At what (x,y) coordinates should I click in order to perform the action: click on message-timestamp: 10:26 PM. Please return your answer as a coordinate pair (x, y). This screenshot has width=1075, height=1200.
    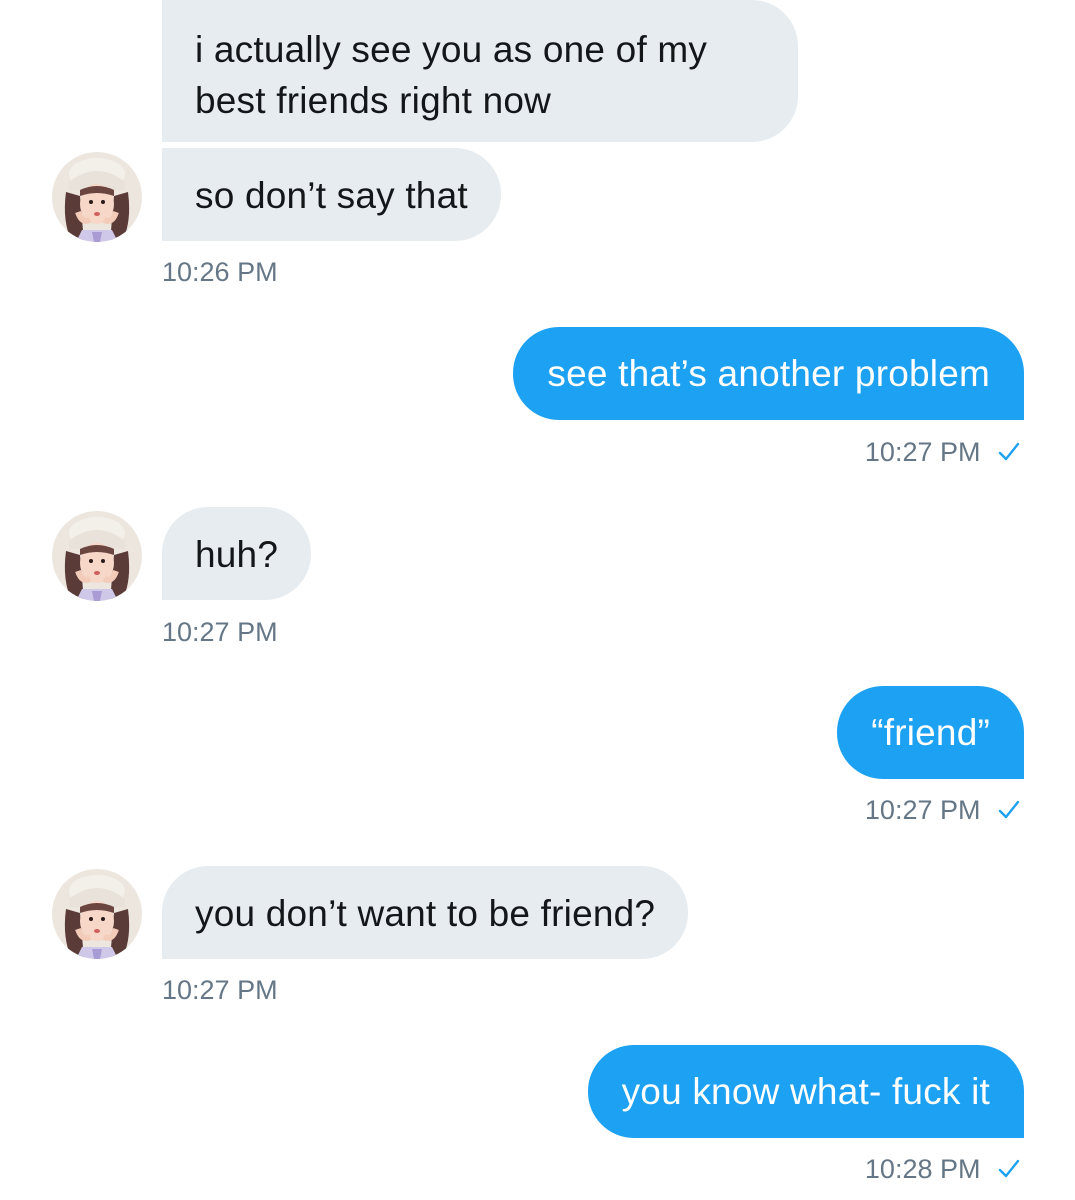
    Looking at the image, I should click on (220, 272).